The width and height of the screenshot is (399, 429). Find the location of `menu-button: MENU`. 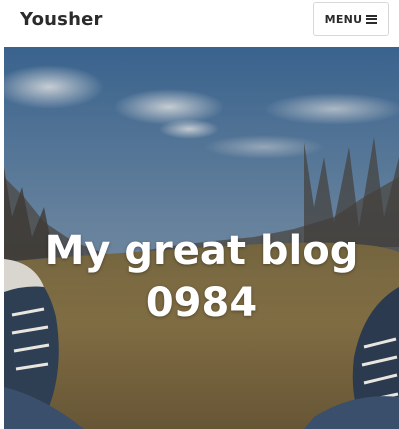

menu-button: MENU is located at coordinates (351, 19).